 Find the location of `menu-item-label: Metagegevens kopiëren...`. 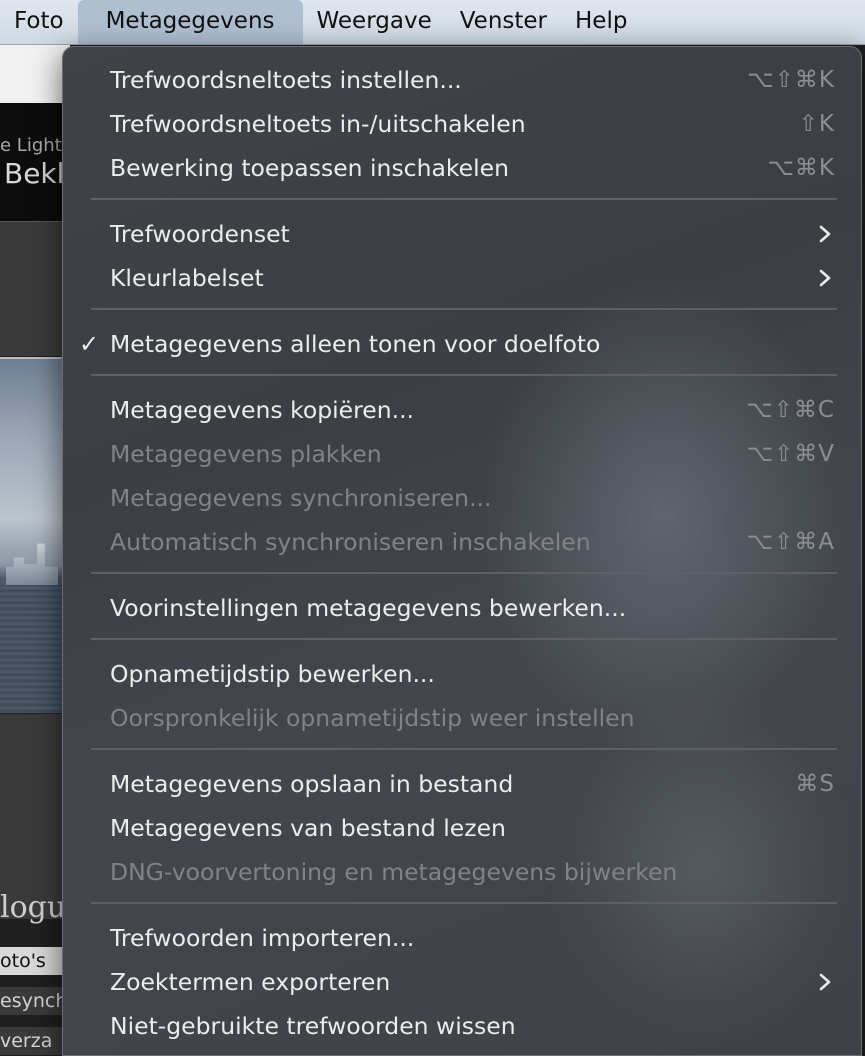

menu-item-label: Metagegevens kopiëren... is located at coordinates (262, 410).